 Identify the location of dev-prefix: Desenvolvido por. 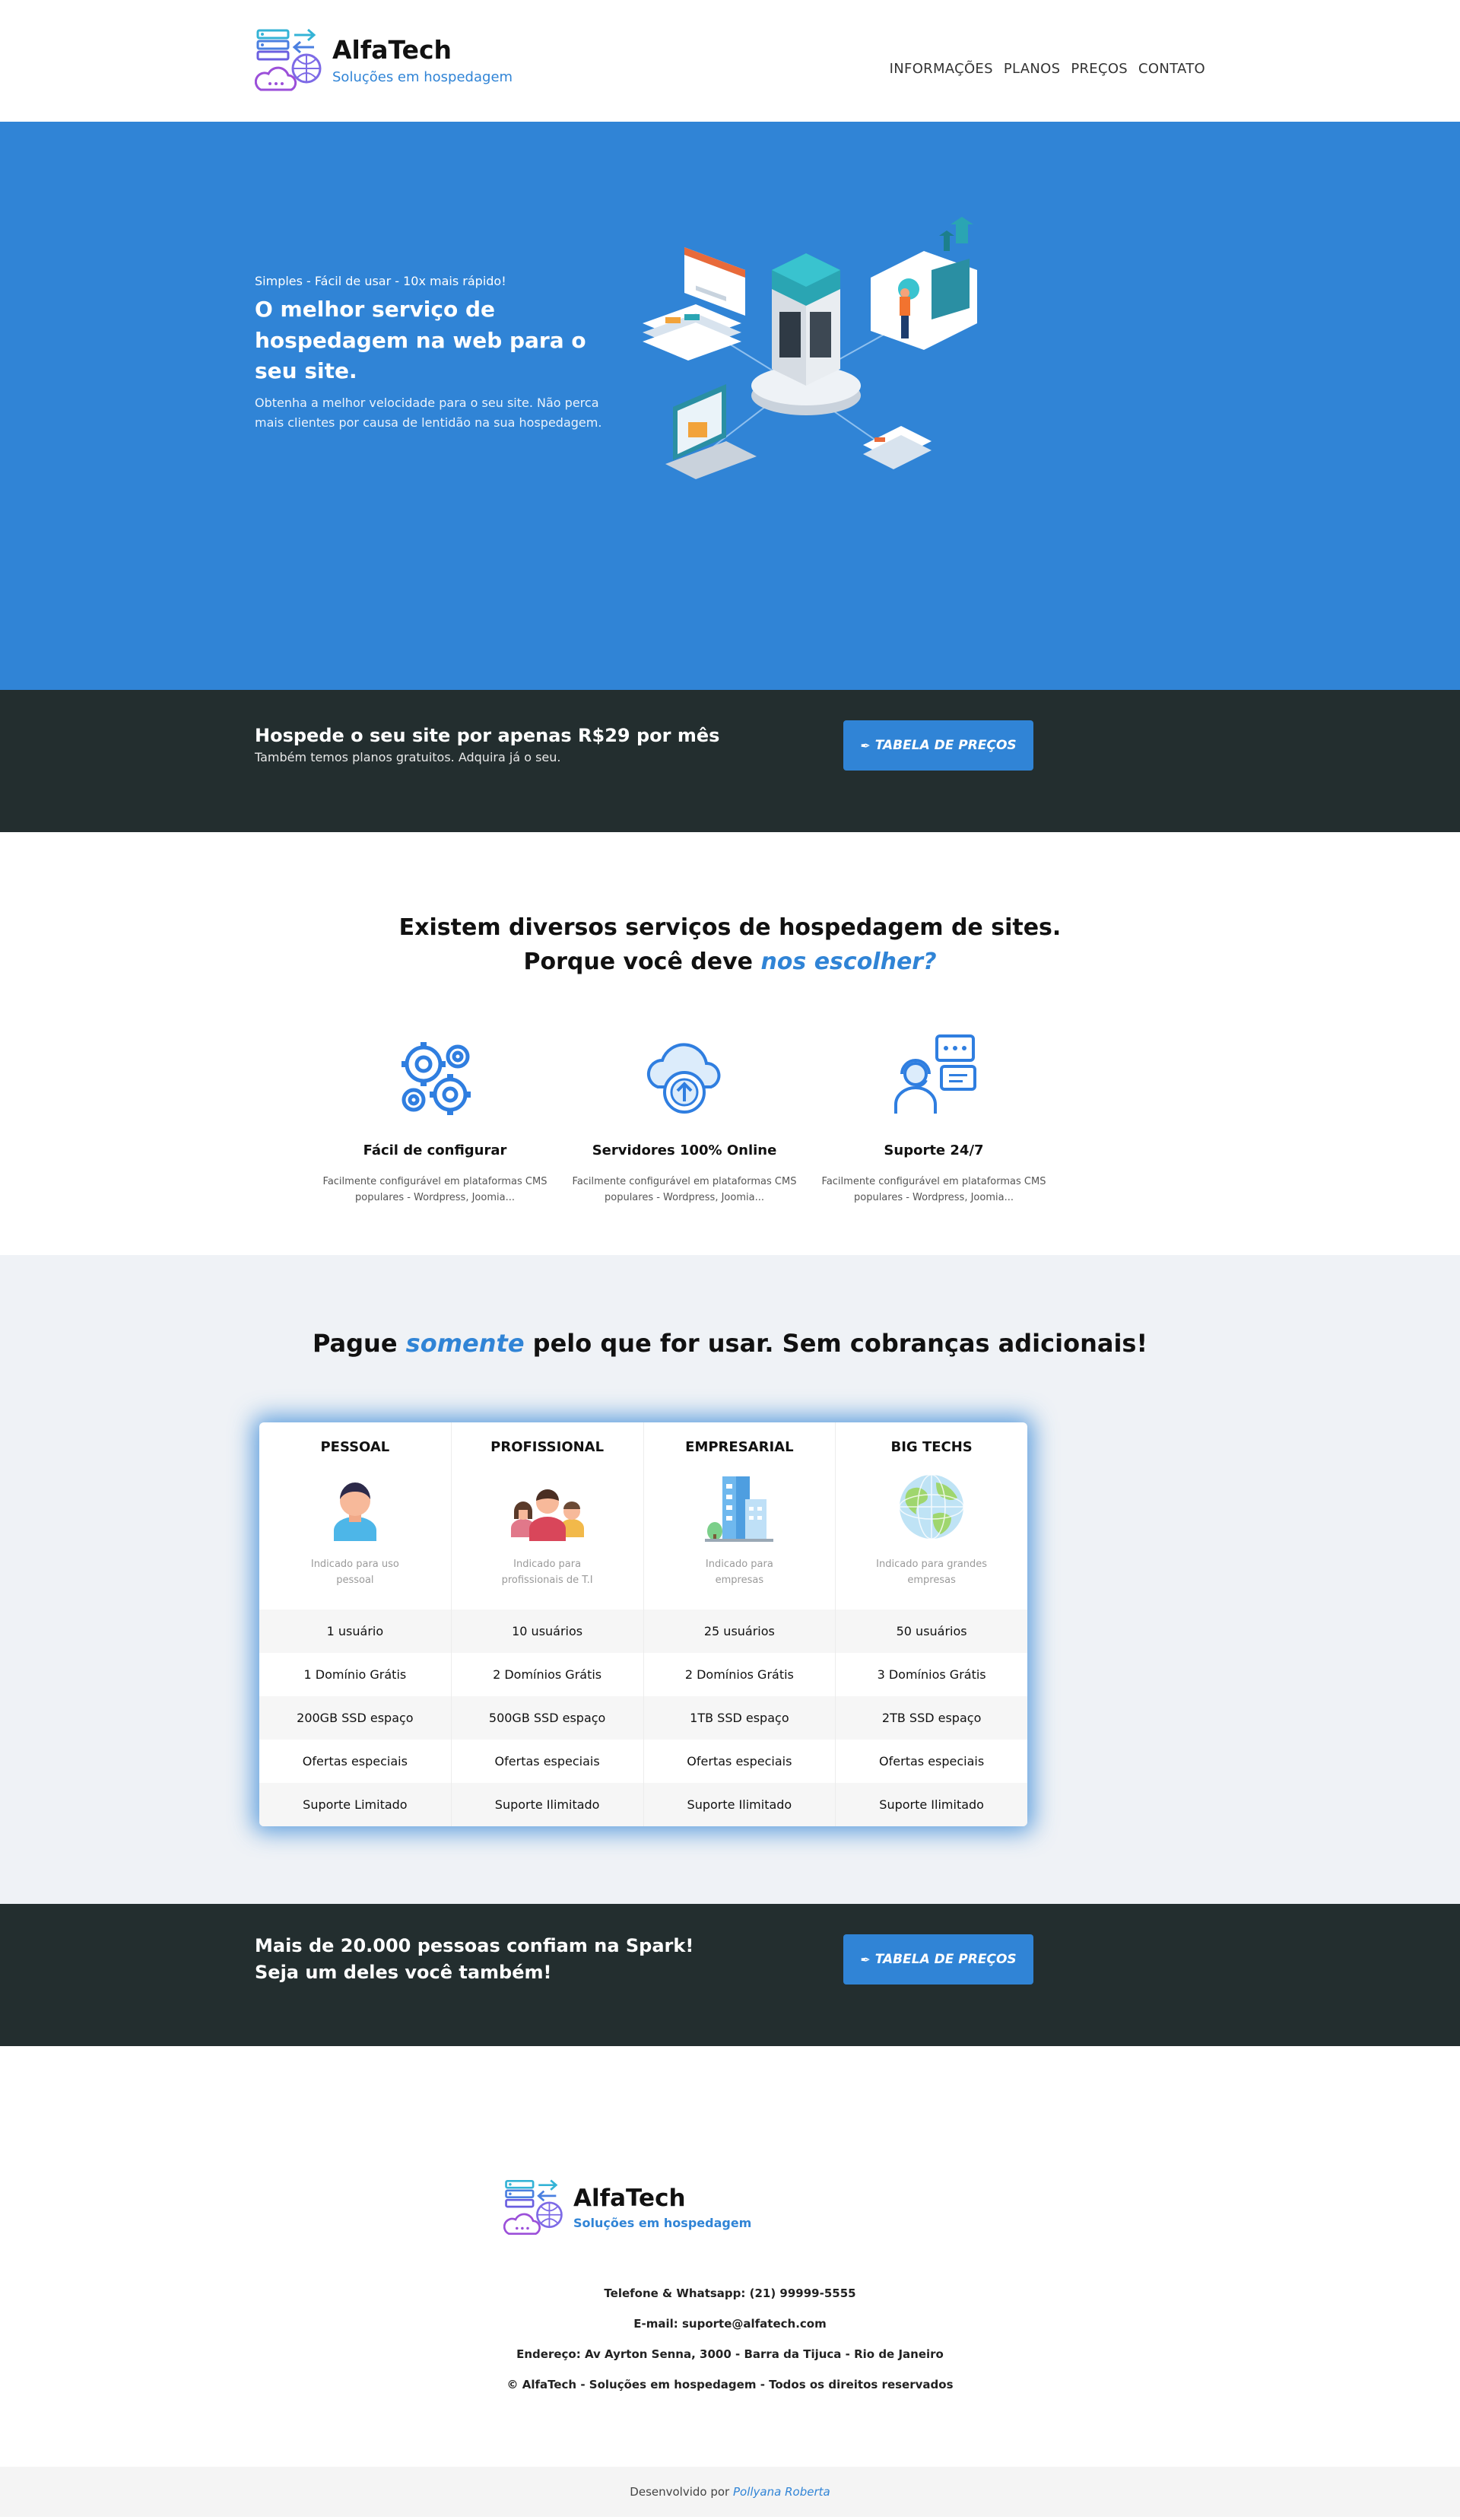
(681, 2492).